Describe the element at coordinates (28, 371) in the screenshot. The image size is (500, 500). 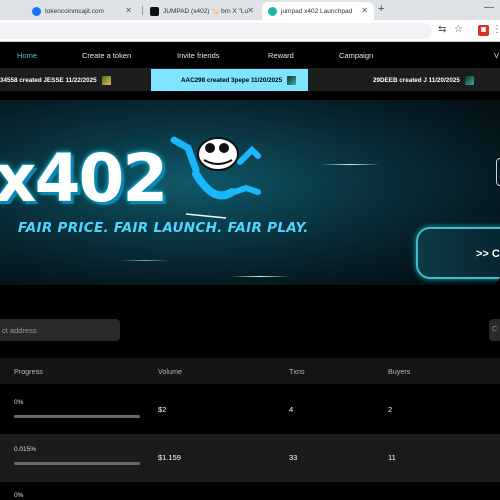
I see `column-header-progress: Progress` at that location.